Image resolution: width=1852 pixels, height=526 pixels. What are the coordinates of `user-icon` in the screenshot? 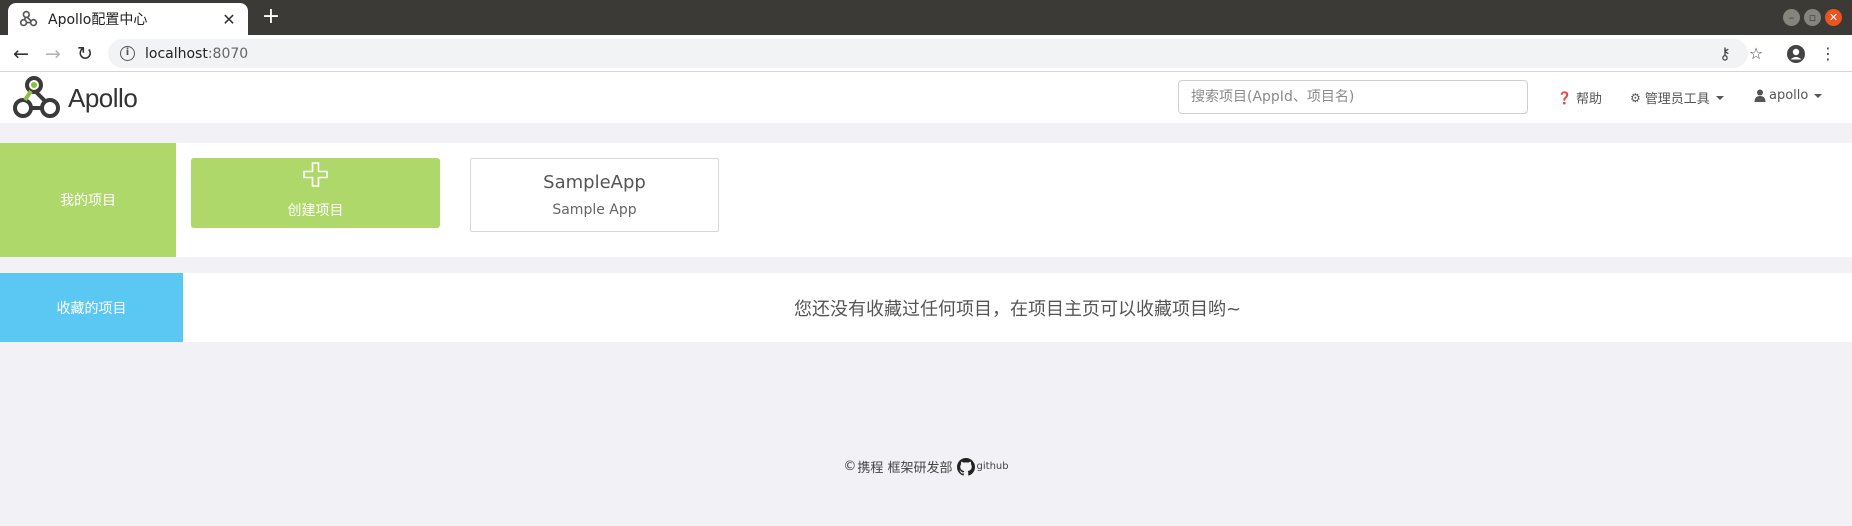 It's located at (1760, 95).